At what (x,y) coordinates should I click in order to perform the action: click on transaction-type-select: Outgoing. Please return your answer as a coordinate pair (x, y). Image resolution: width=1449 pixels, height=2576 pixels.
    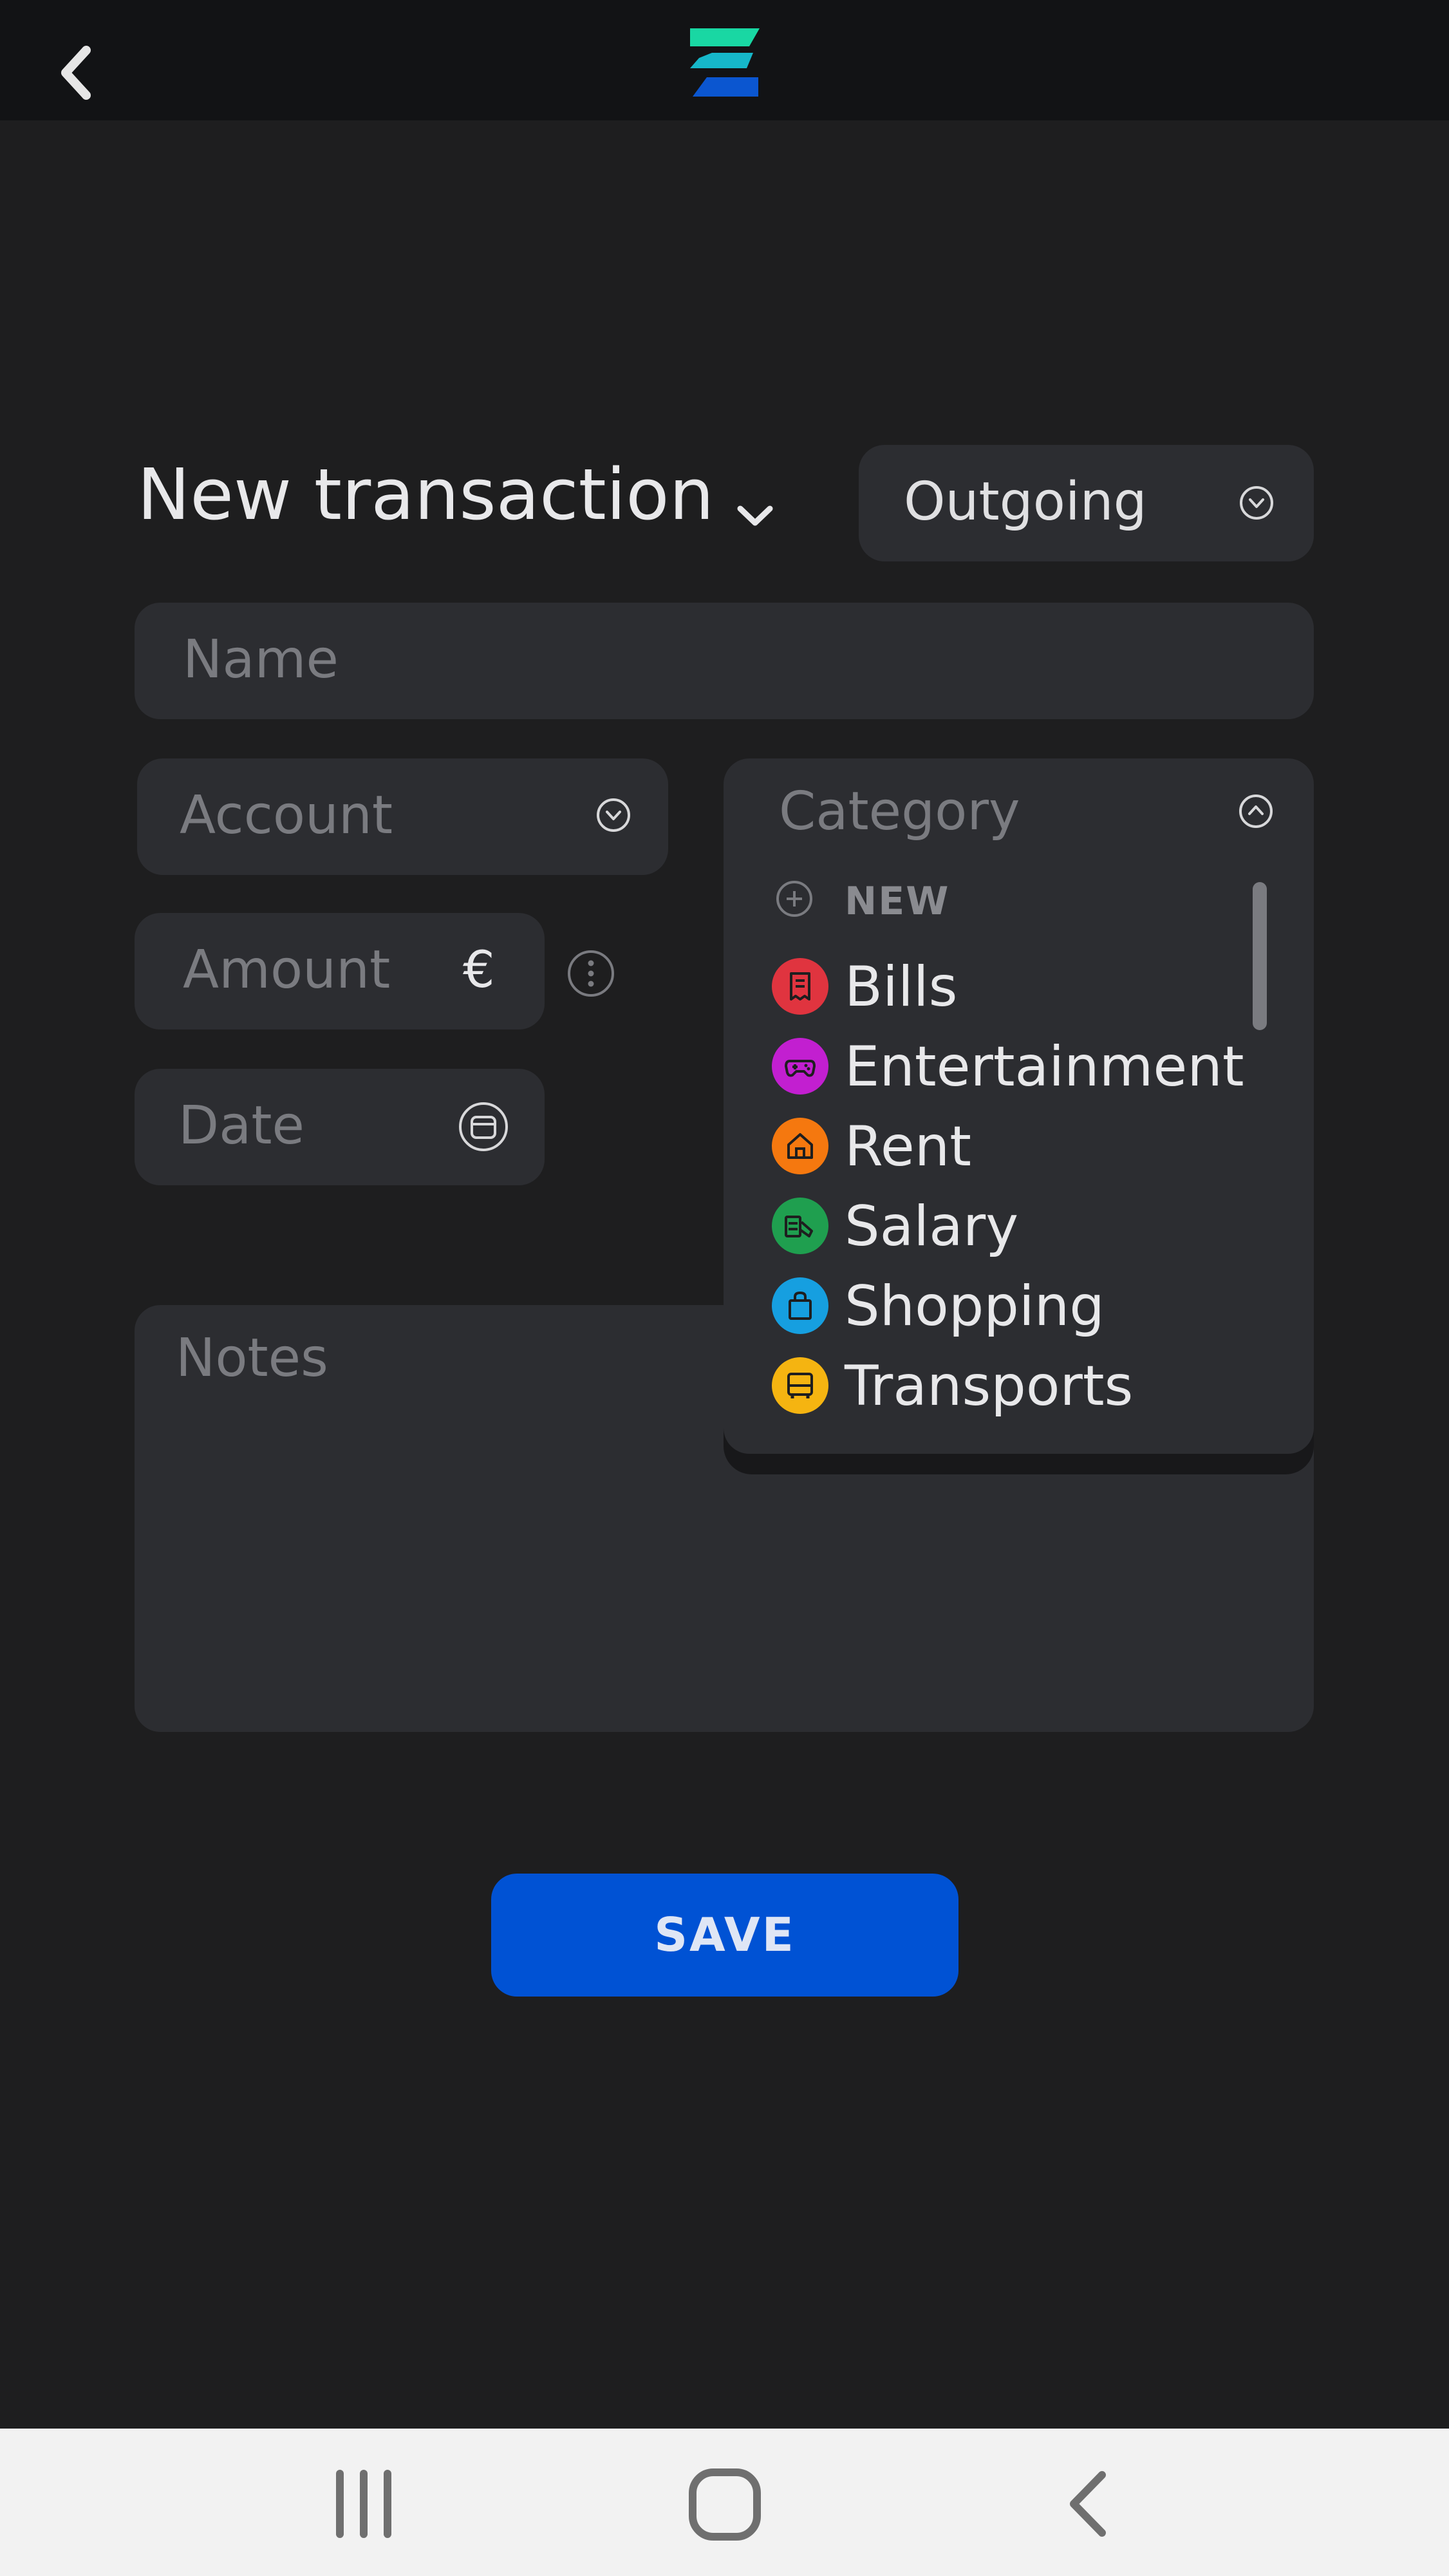
    Looking at the image, I should click on (1086, 503).